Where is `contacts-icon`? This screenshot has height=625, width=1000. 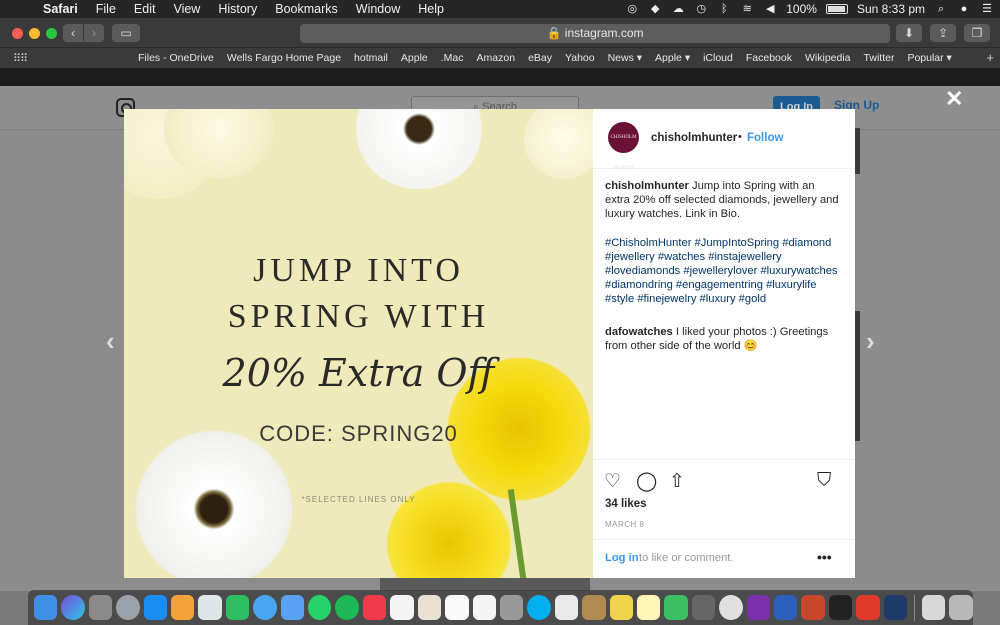 contacts-icon is located at coordinates (594, 607).